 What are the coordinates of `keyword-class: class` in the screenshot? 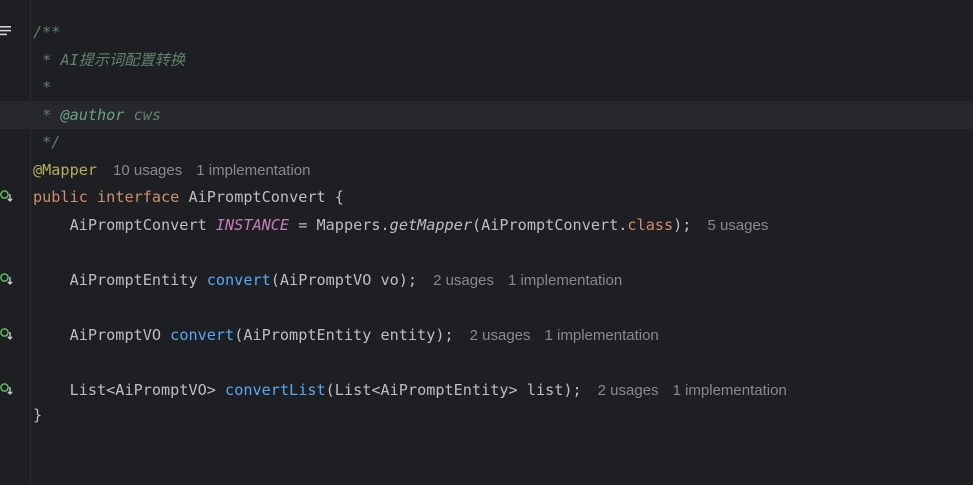 It's located at (650, 225).